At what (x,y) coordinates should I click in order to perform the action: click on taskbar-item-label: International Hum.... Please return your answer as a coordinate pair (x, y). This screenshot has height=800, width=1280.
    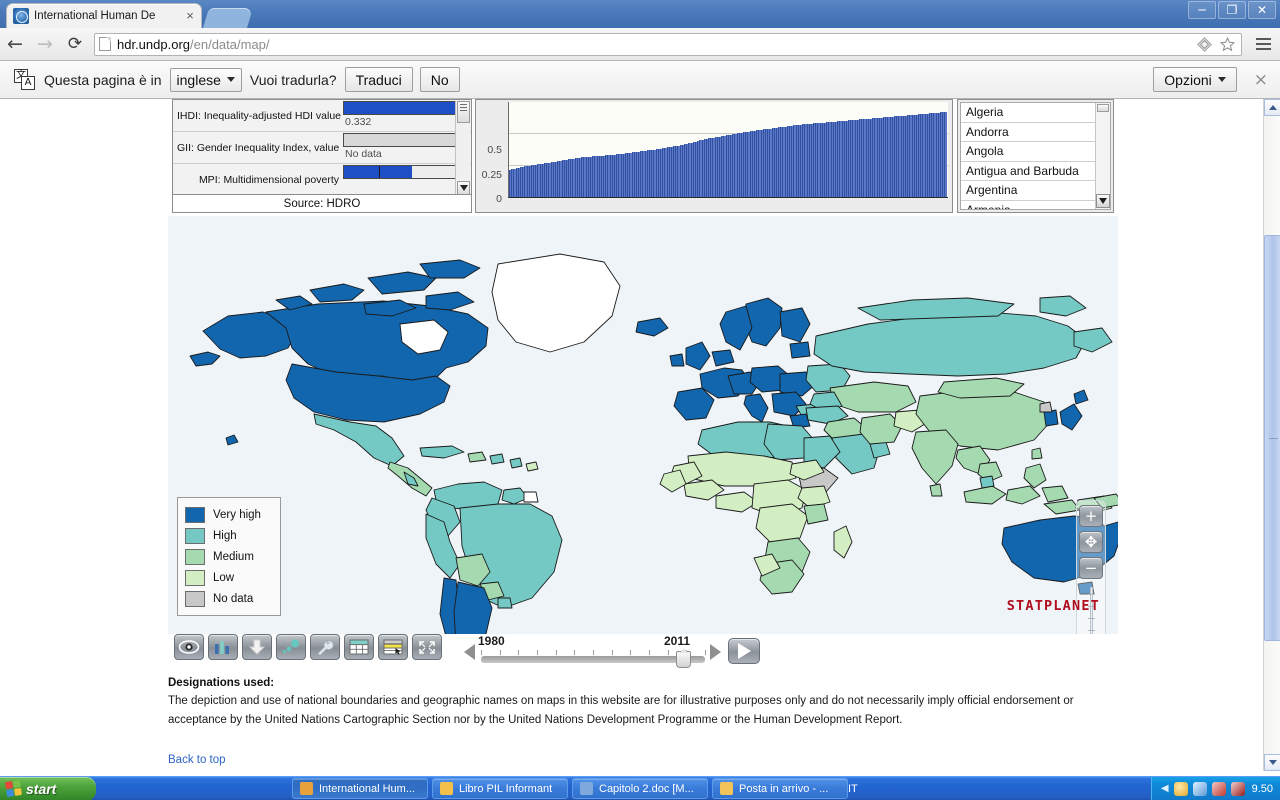
    Looking at the image, I should click on (367, 788).